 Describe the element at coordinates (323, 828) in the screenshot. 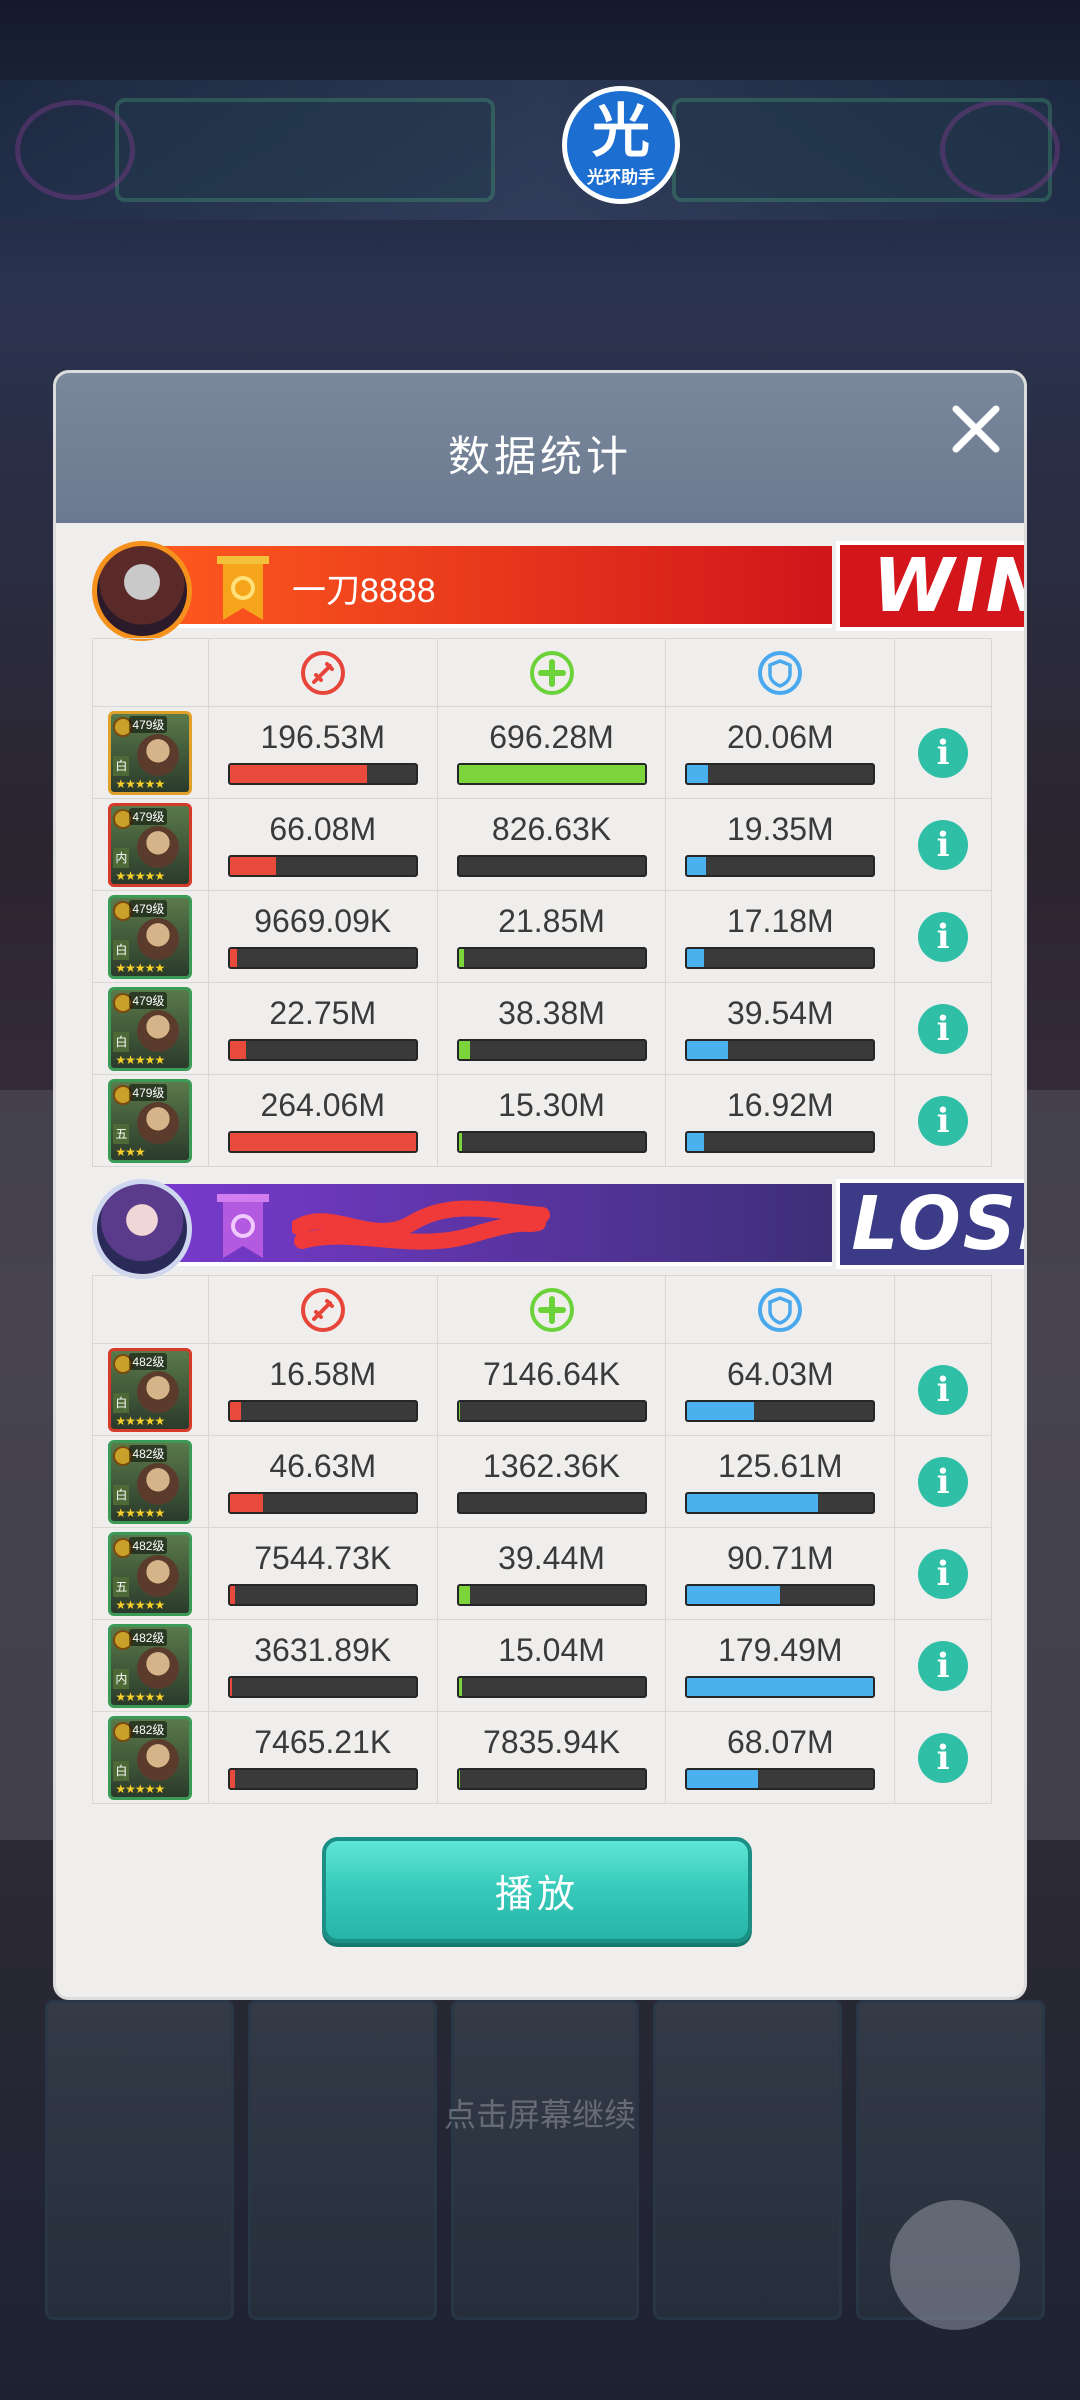

I see `damage-value: 66.08M` at that location.